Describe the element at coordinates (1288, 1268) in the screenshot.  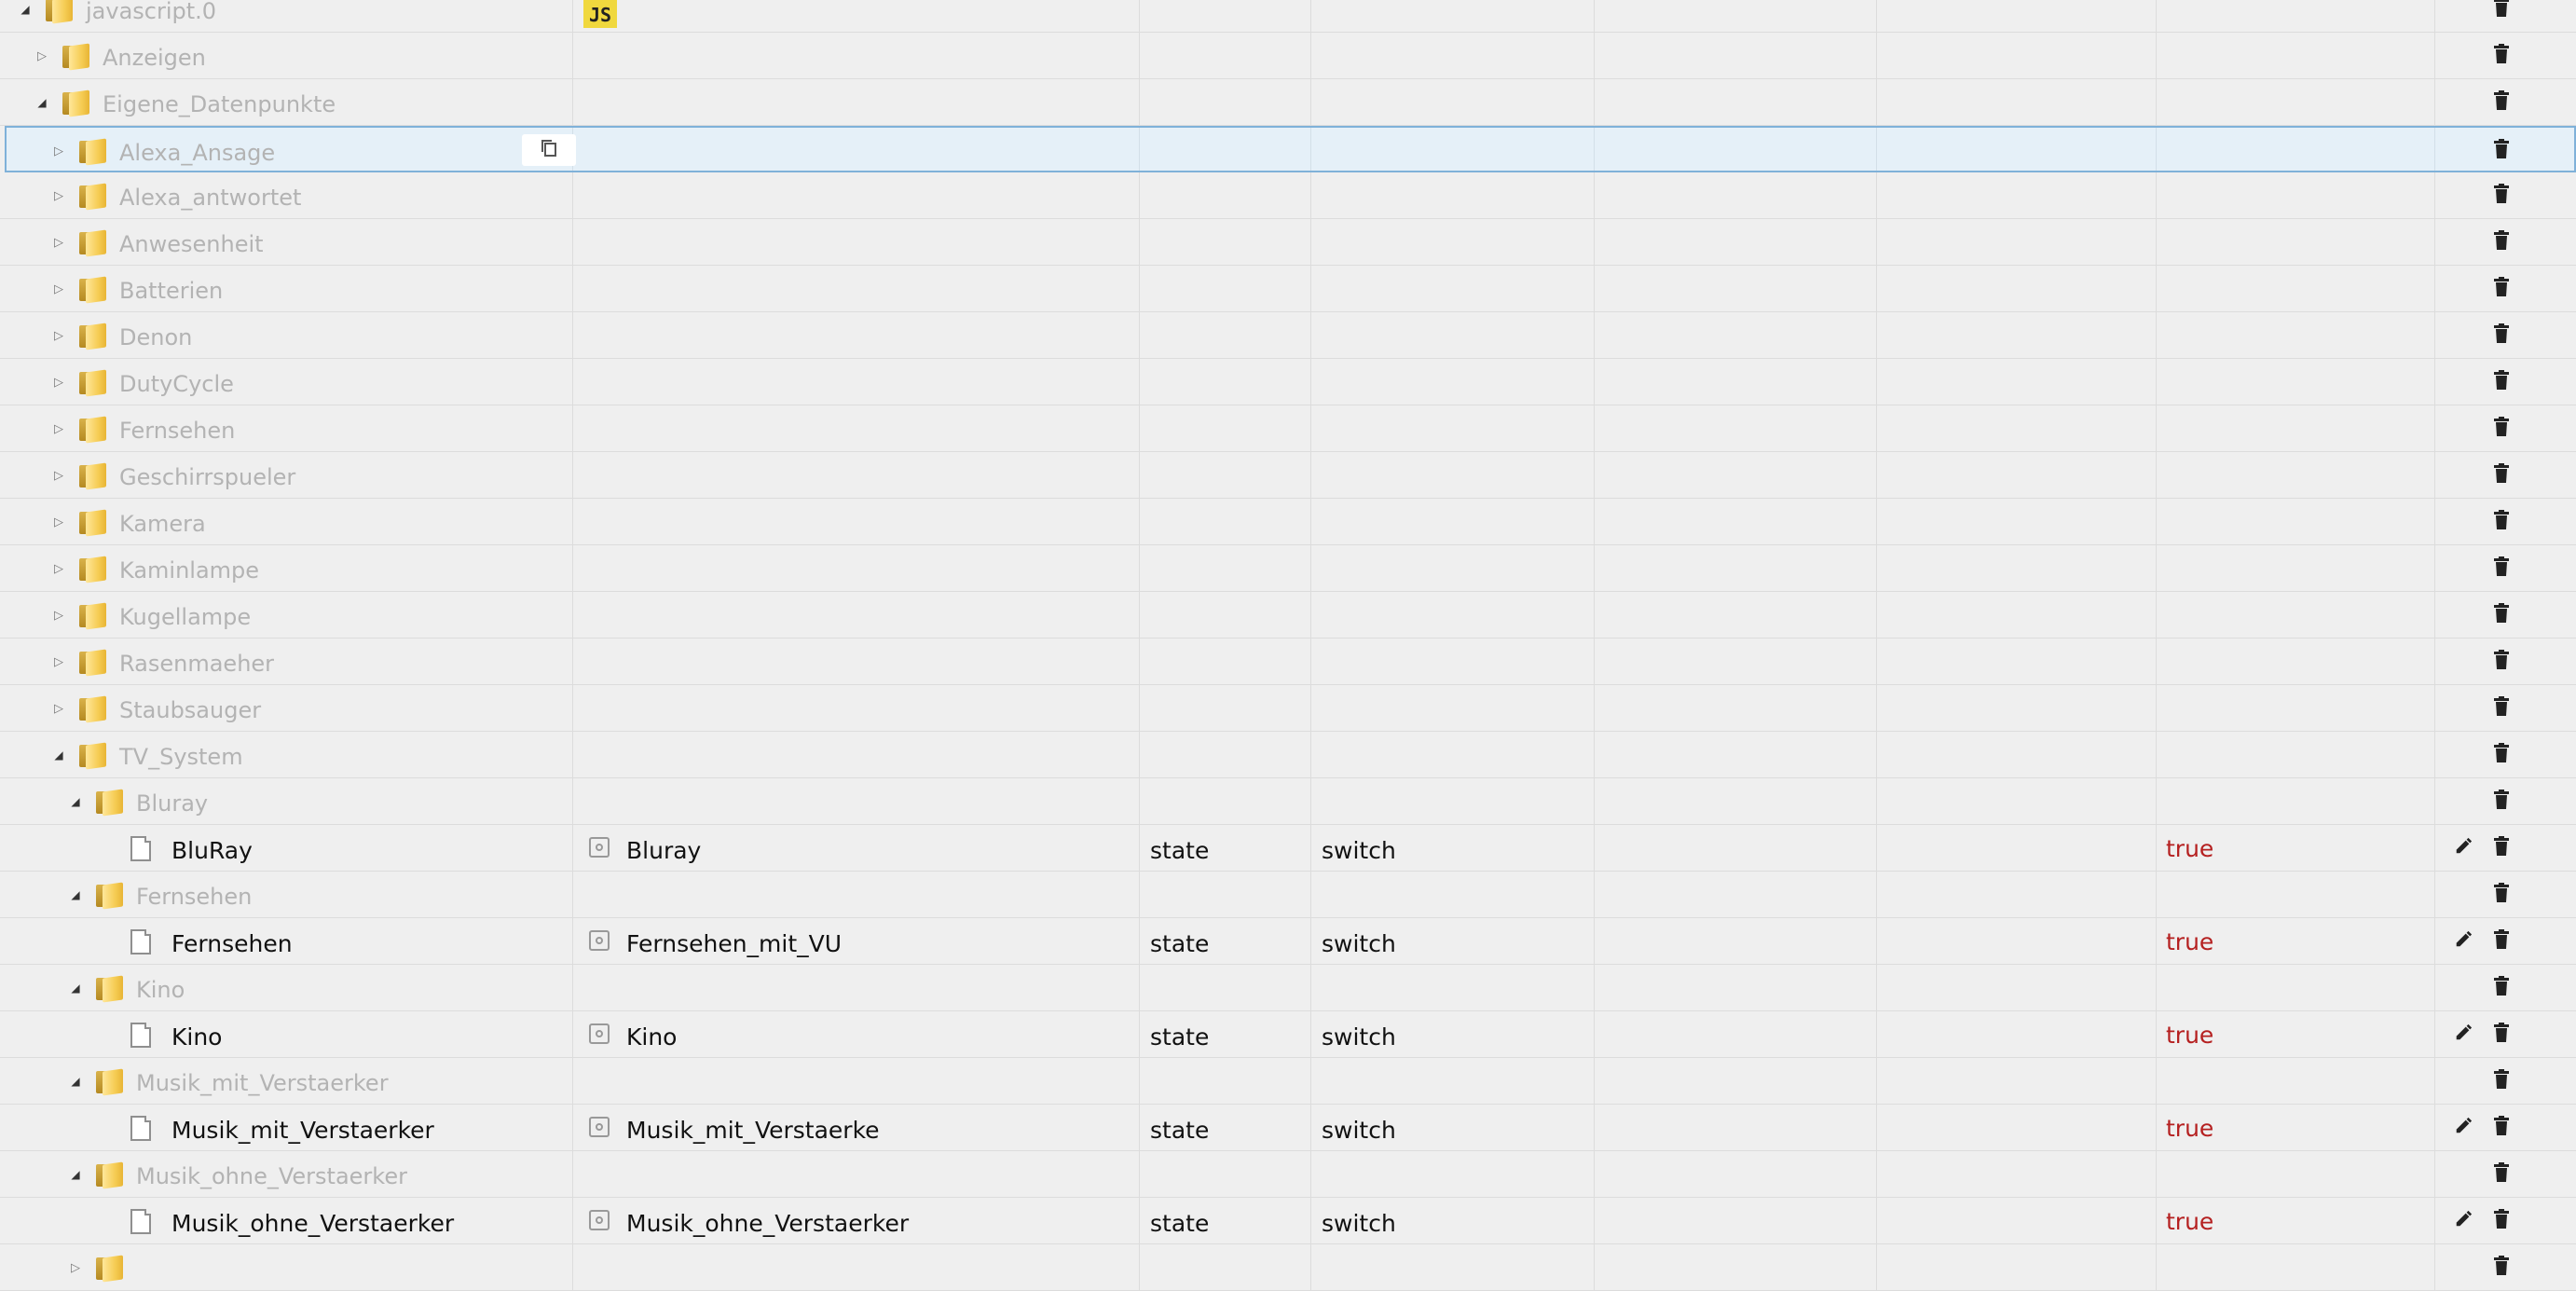
I see `folder-row: ▷` at that location.